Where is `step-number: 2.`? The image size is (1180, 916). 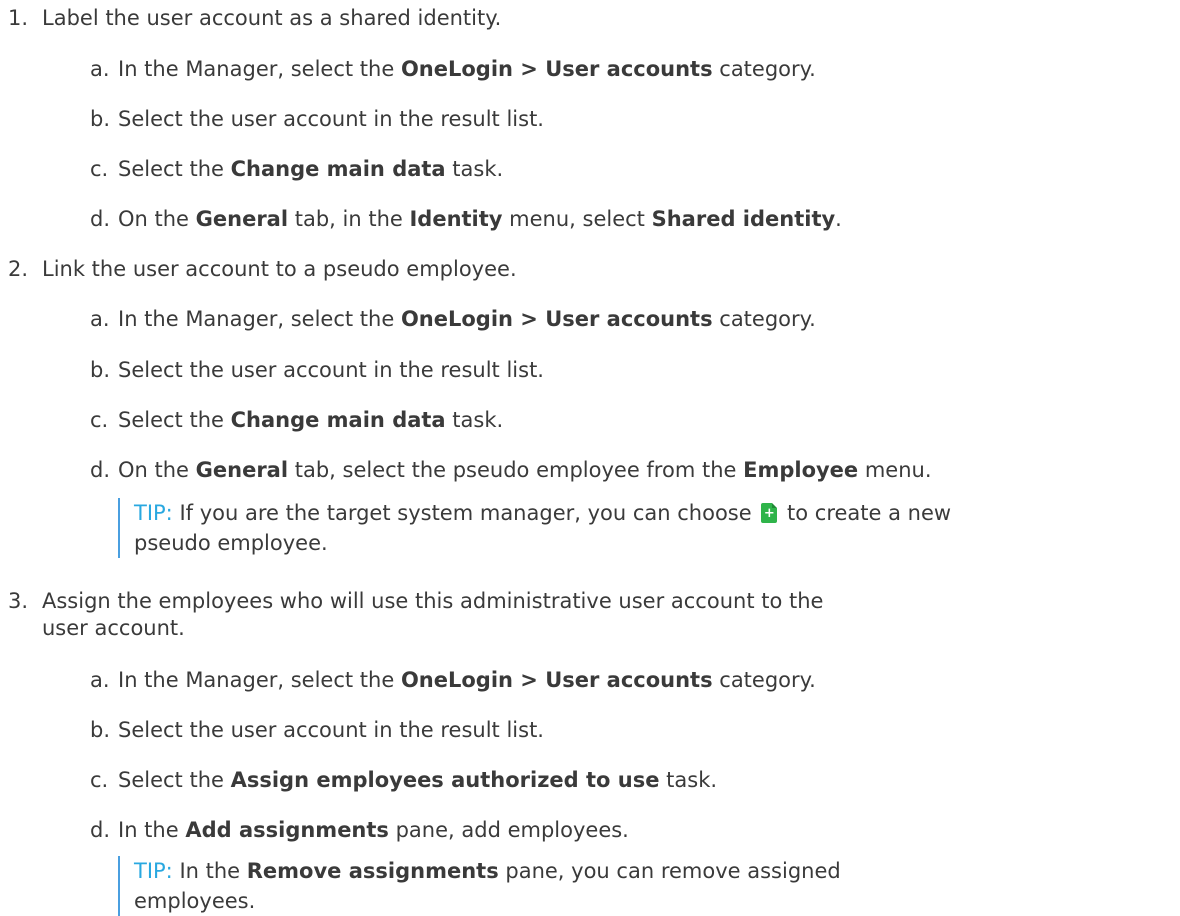
step-number: 2. is located at coordinates (18, 269).